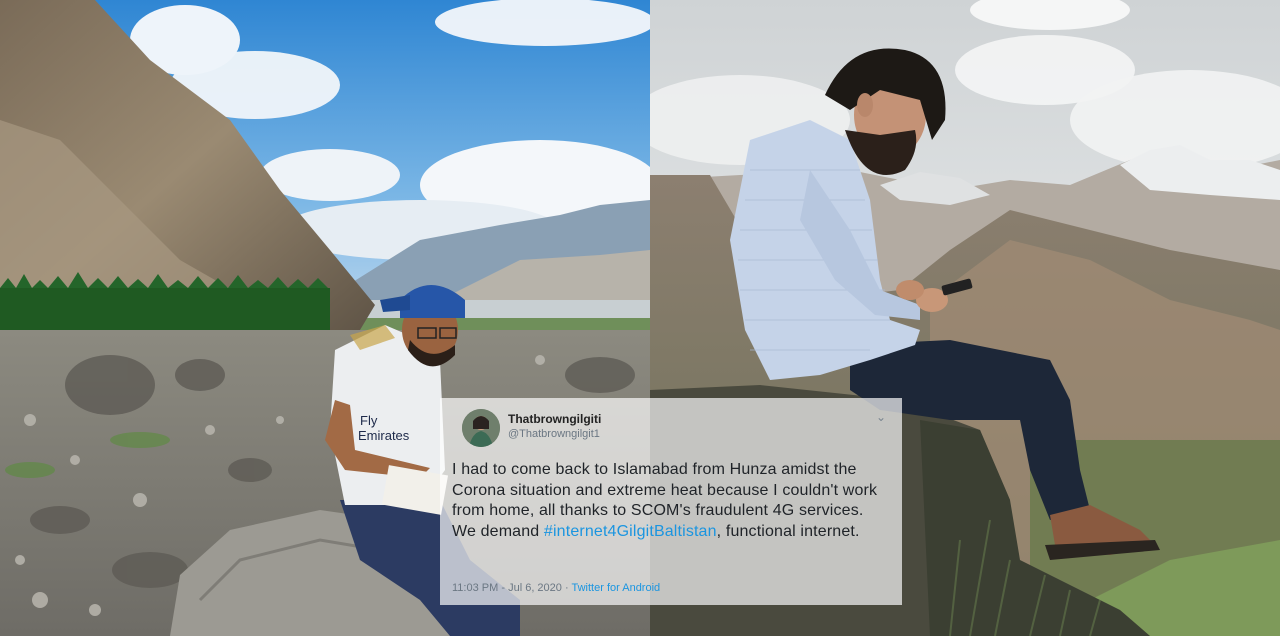 This screenshot has width=1280, height=636. Describe the element at coordinates (671, 427) in the screenshot. I see `tweet-header: Thatbrowngilgiti @Thatbrowngilgit1 ⌄` at that location.